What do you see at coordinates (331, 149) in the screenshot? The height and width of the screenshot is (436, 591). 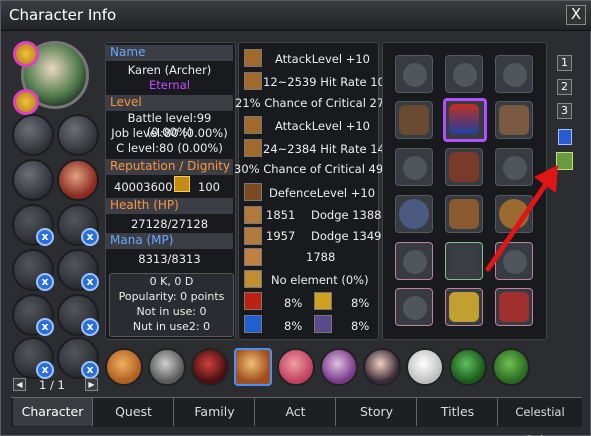 I see `hit-rate-2: 24~2384 Hit Rate 1482` at bounding box center [331, 149].